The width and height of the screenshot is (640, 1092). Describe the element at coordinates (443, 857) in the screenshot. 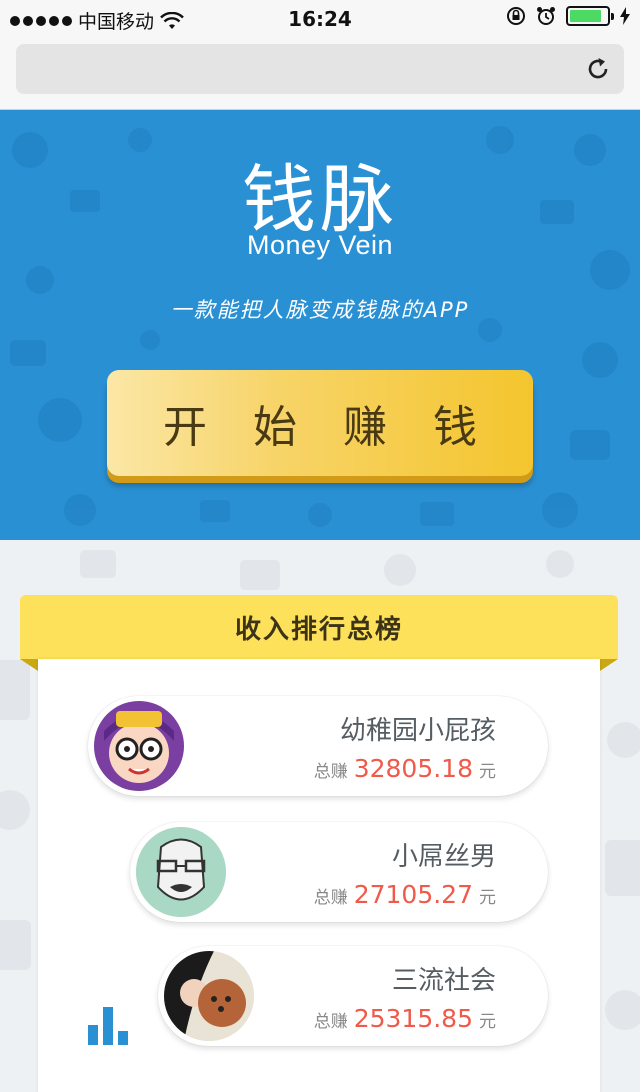

I see `rank-name: 小屌丝男` at that location.